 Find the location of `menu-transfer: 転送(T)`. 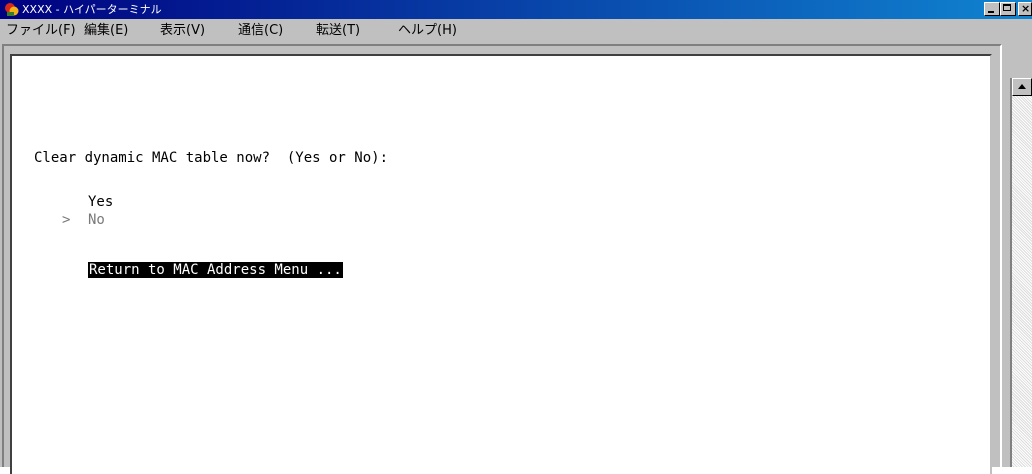

menu-transfer: 転送(T) is located at coordinates (338, 31).